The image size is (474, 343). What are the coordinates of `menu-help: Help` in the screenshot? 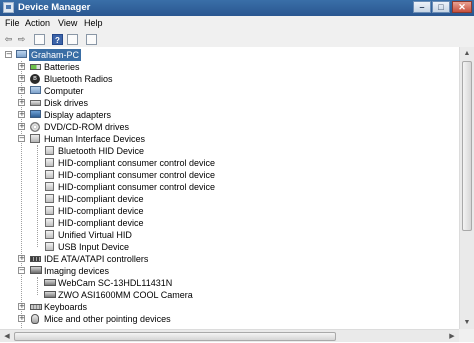 It's located at (93, 23).